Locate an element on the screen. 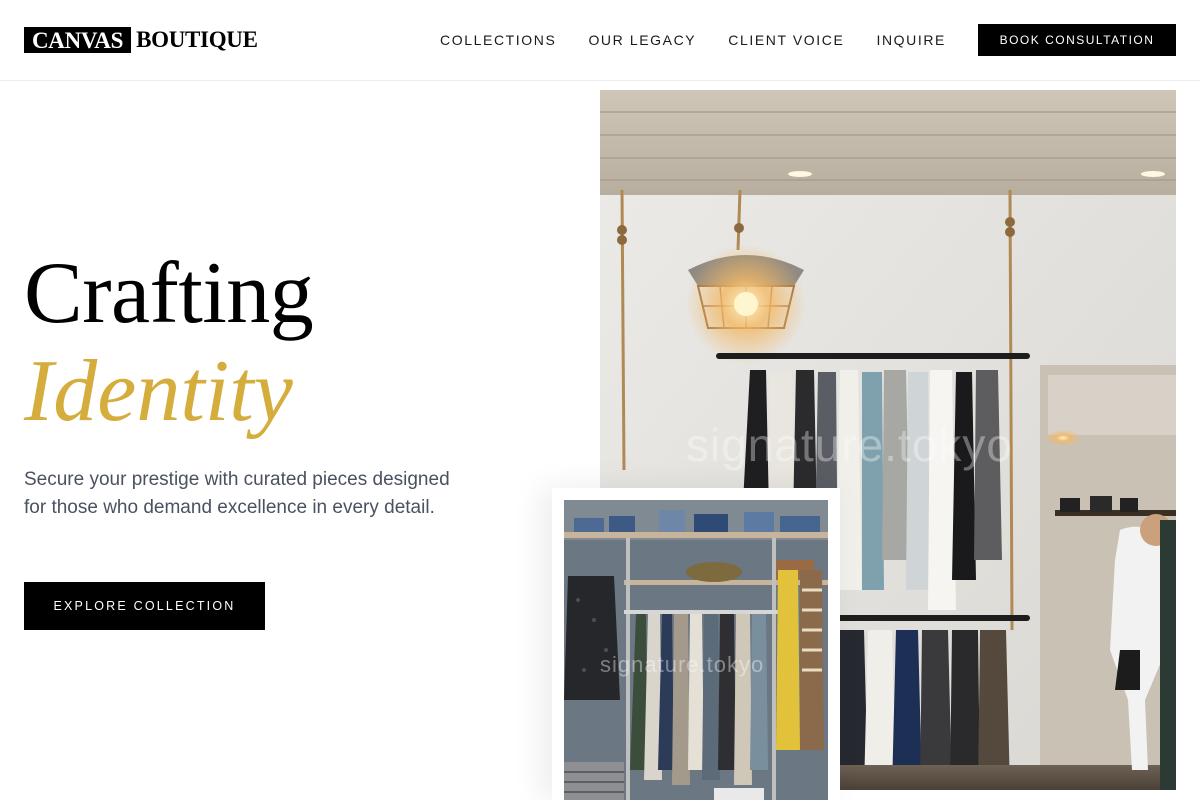 This screenshot has height=800, width=1200. nav-item-inquire: INQUIRE is located at coordinates (911, 40).